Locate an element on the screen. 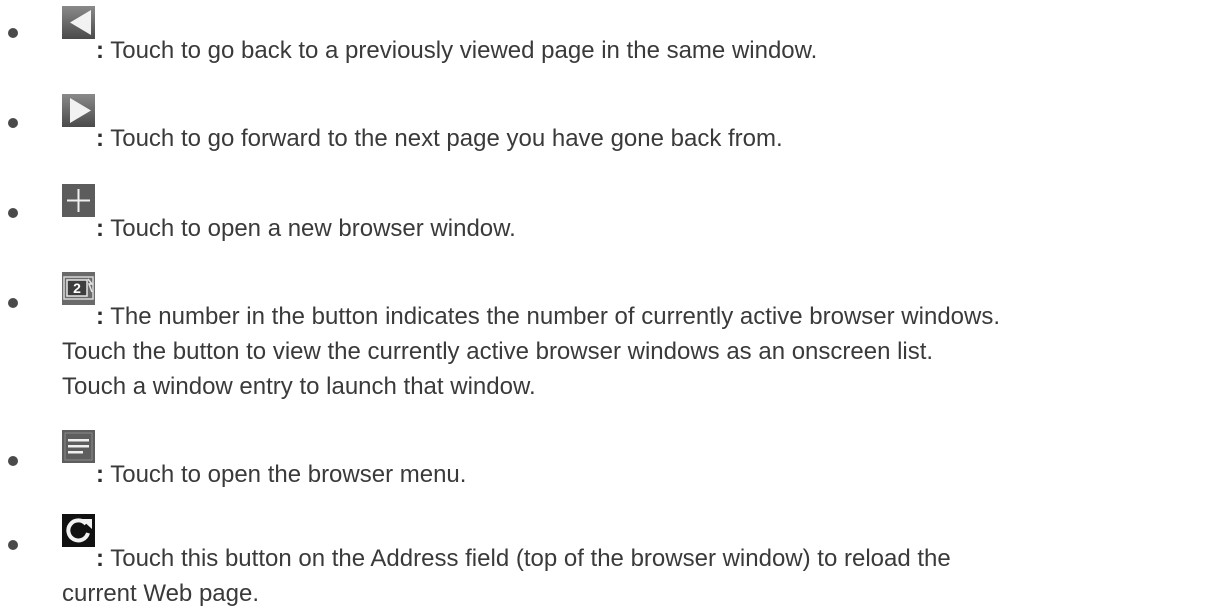 The image size is (1227, 610). list-item-text: : Touch to open the browser menu. is located at coordinates (281, 474).